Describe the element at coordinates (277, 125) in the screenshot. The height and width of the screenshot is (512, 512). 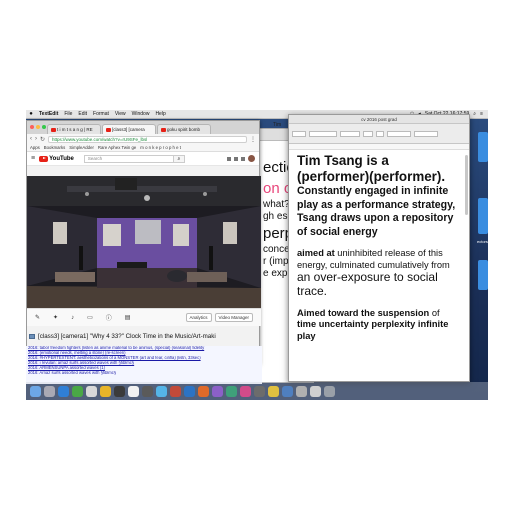
I see `back-tab-label: Tim` at that location.